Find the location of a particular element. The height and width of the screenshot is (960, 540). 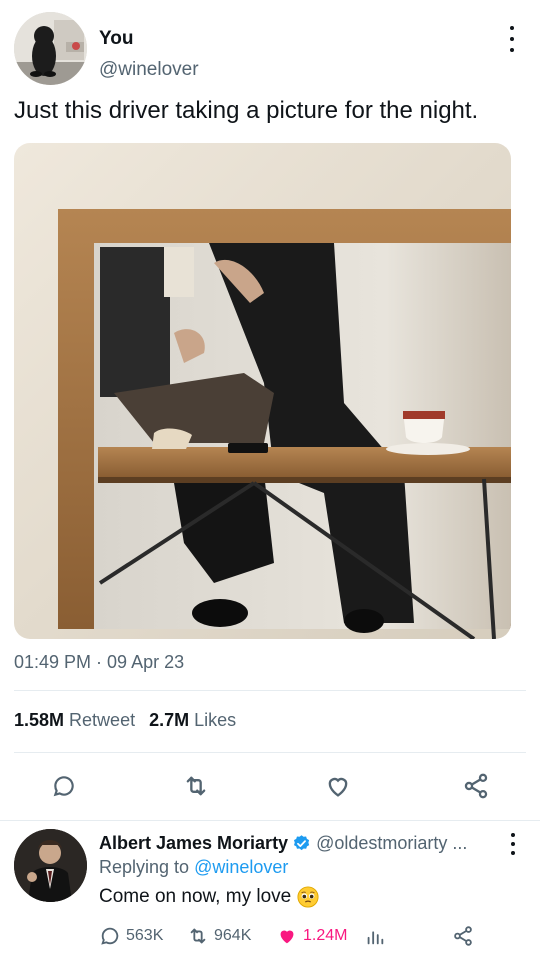

analytics-icon is located at coordinates (377, 936).